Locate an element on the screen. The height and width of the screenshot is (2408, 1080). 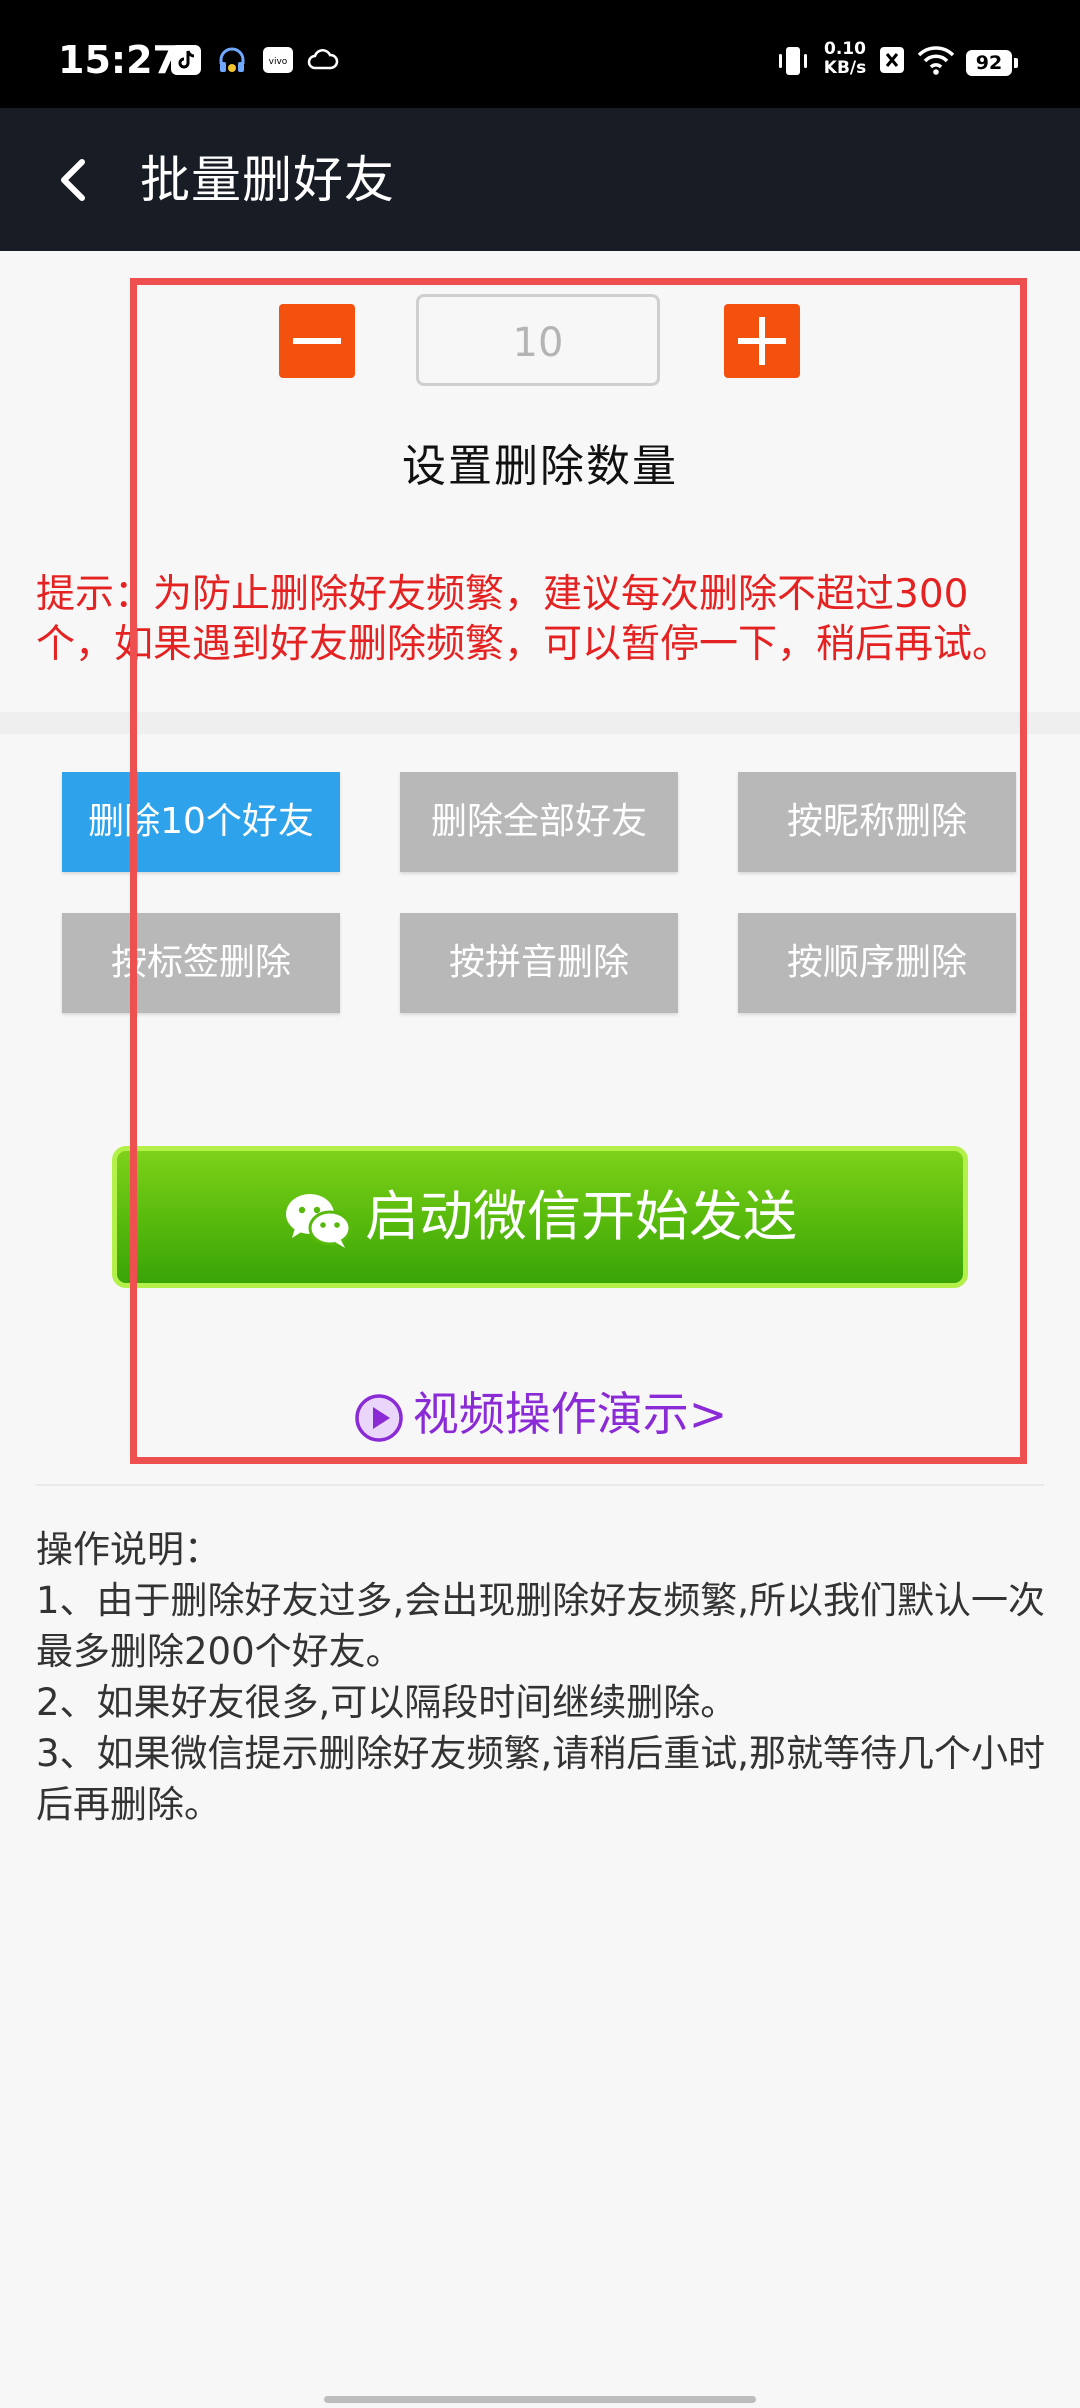
video-demo-link: 视频操作演示> is located at coordinates (540, 1414).